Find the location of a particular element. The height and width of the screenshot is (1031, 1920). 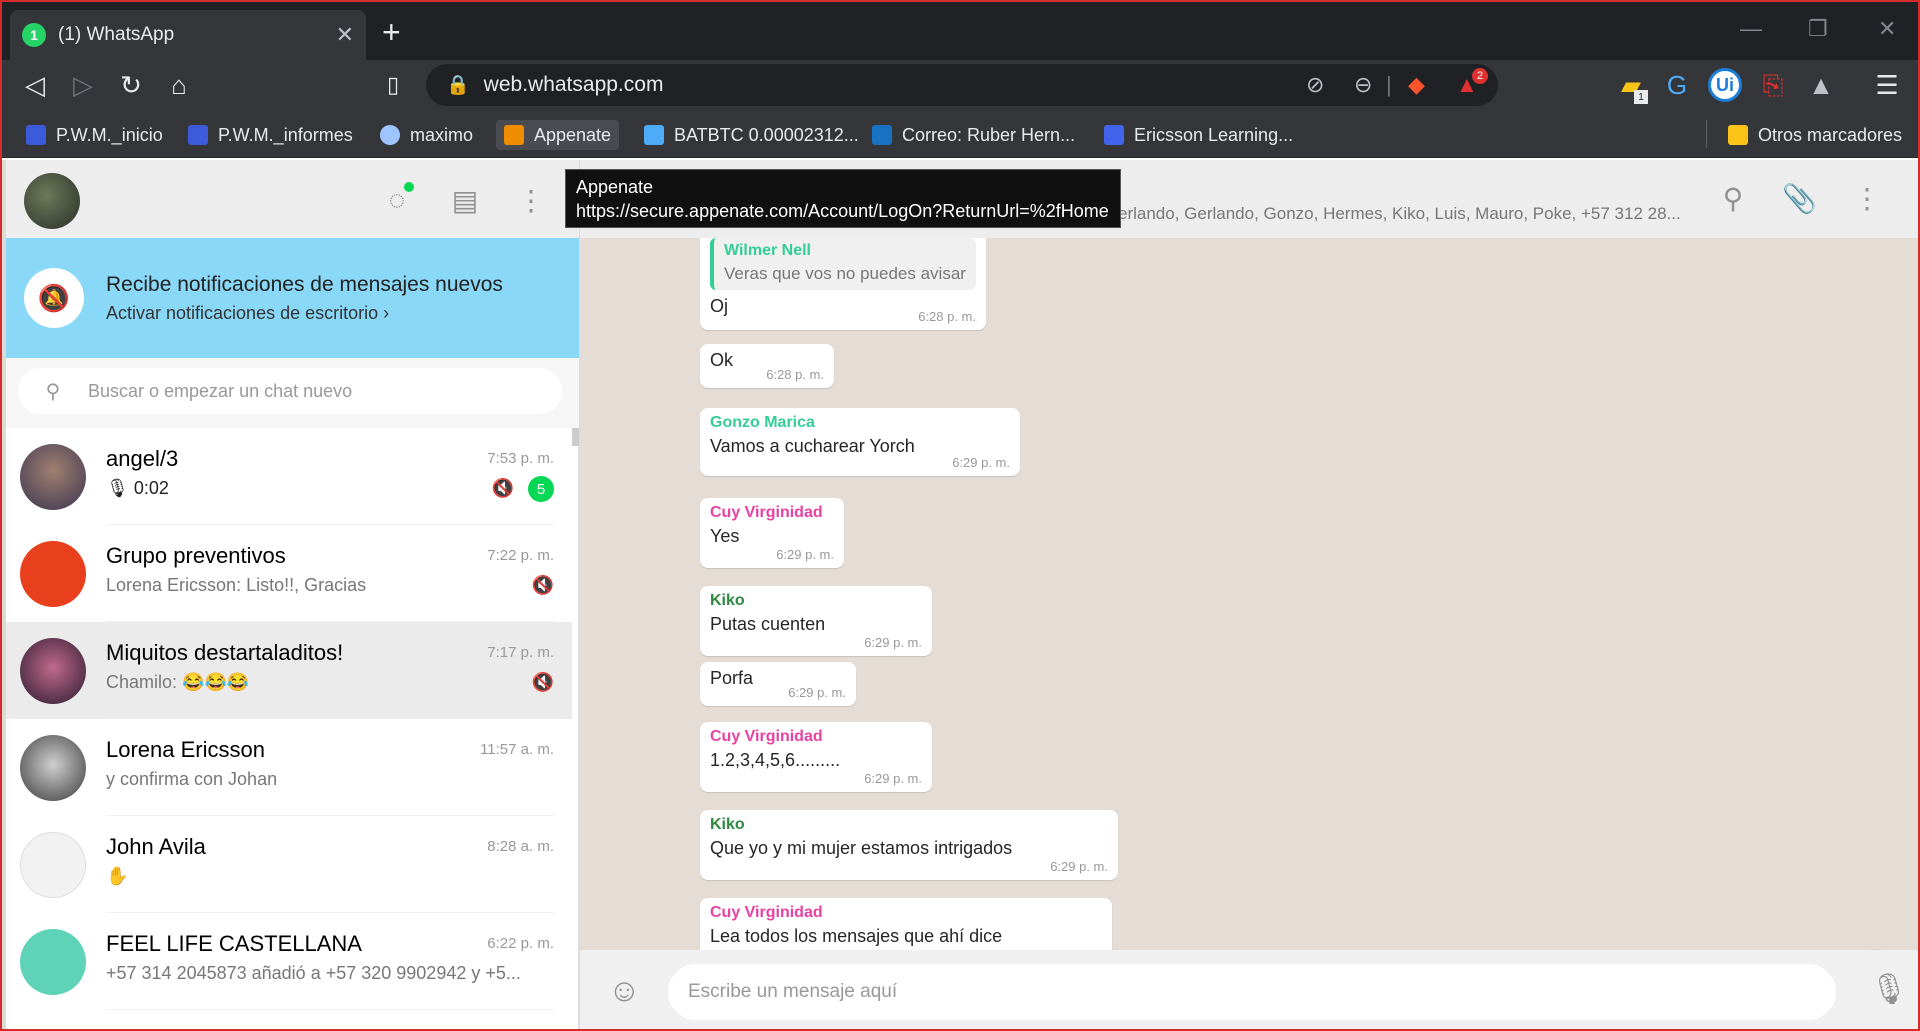

chat-time: 11:57 a. m. is located at coordinates (517, 749).